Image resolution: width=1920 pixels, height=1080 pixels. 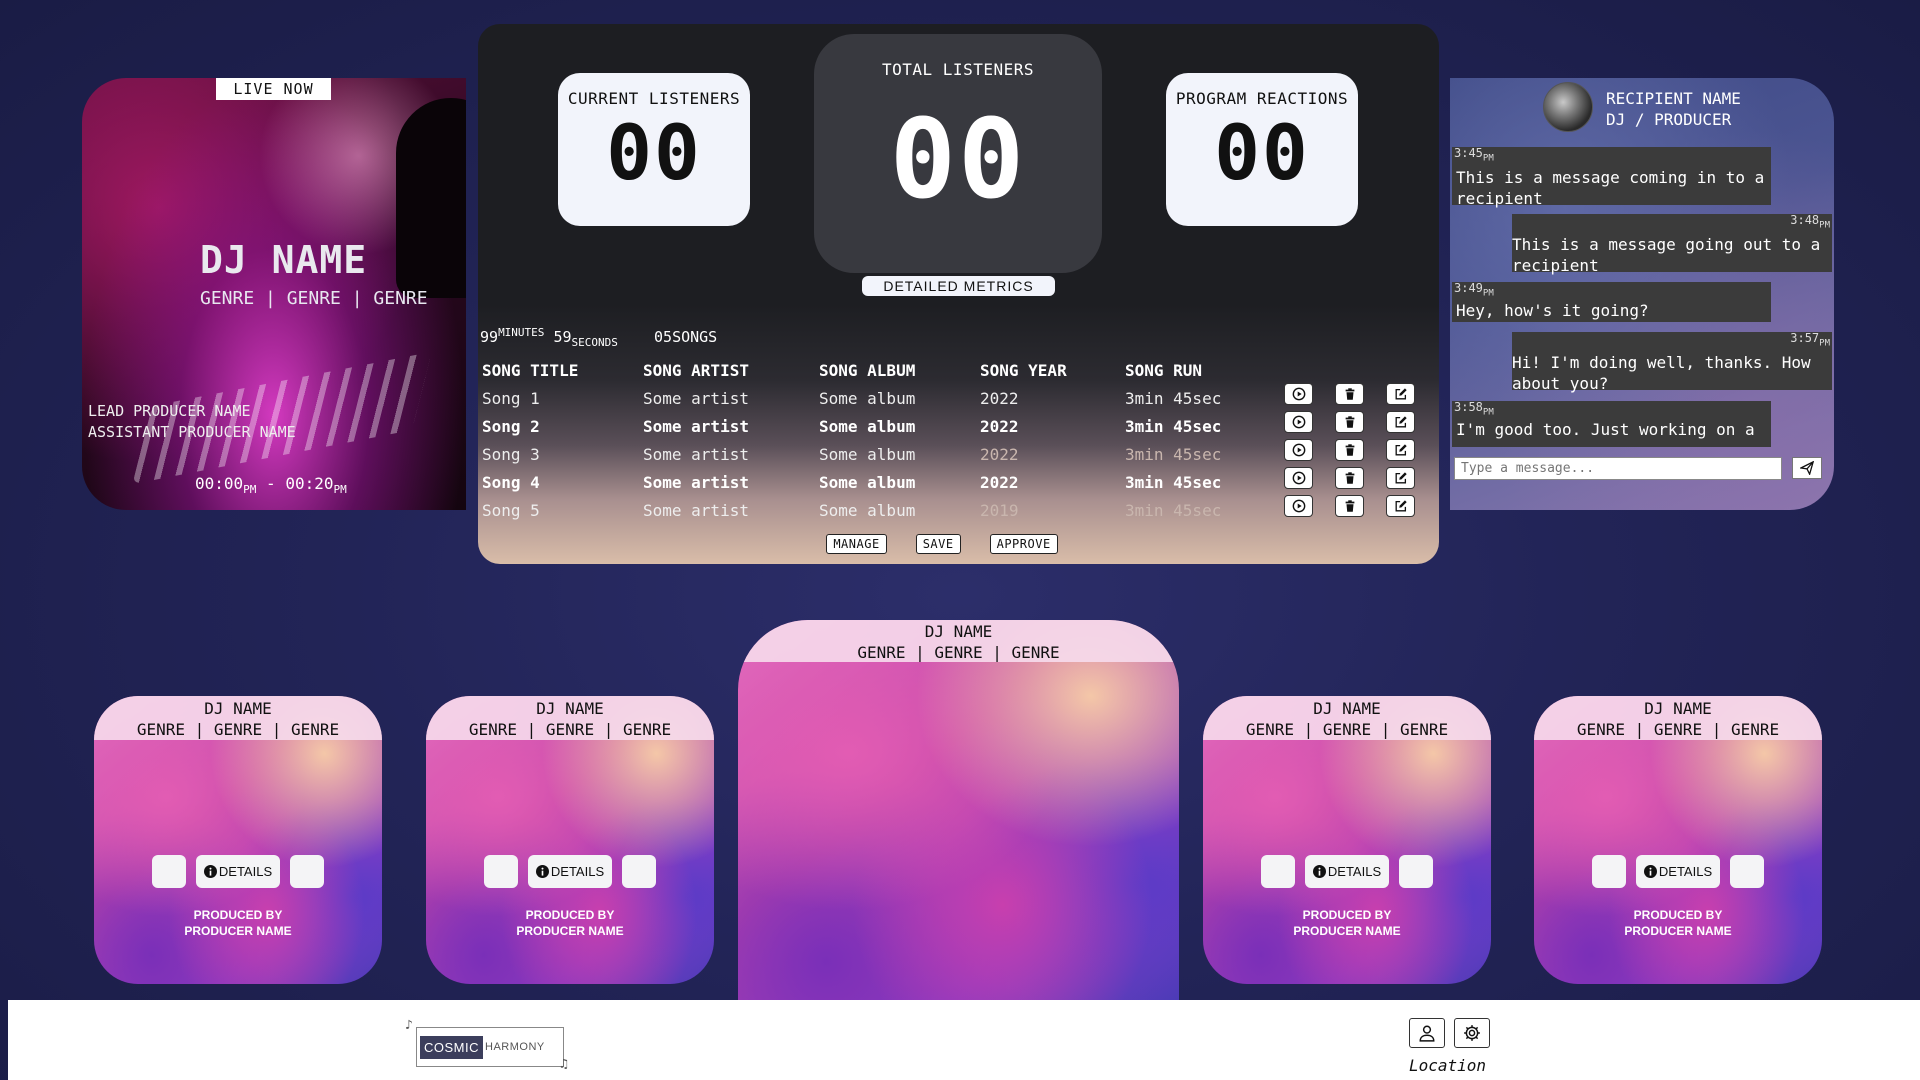 What do you see at coordinates (958, 810) in the screenshot?
I see `featured-program-card: DJ NAME GENRE | GENRE | GENRE` at bounding box center [958, 810].